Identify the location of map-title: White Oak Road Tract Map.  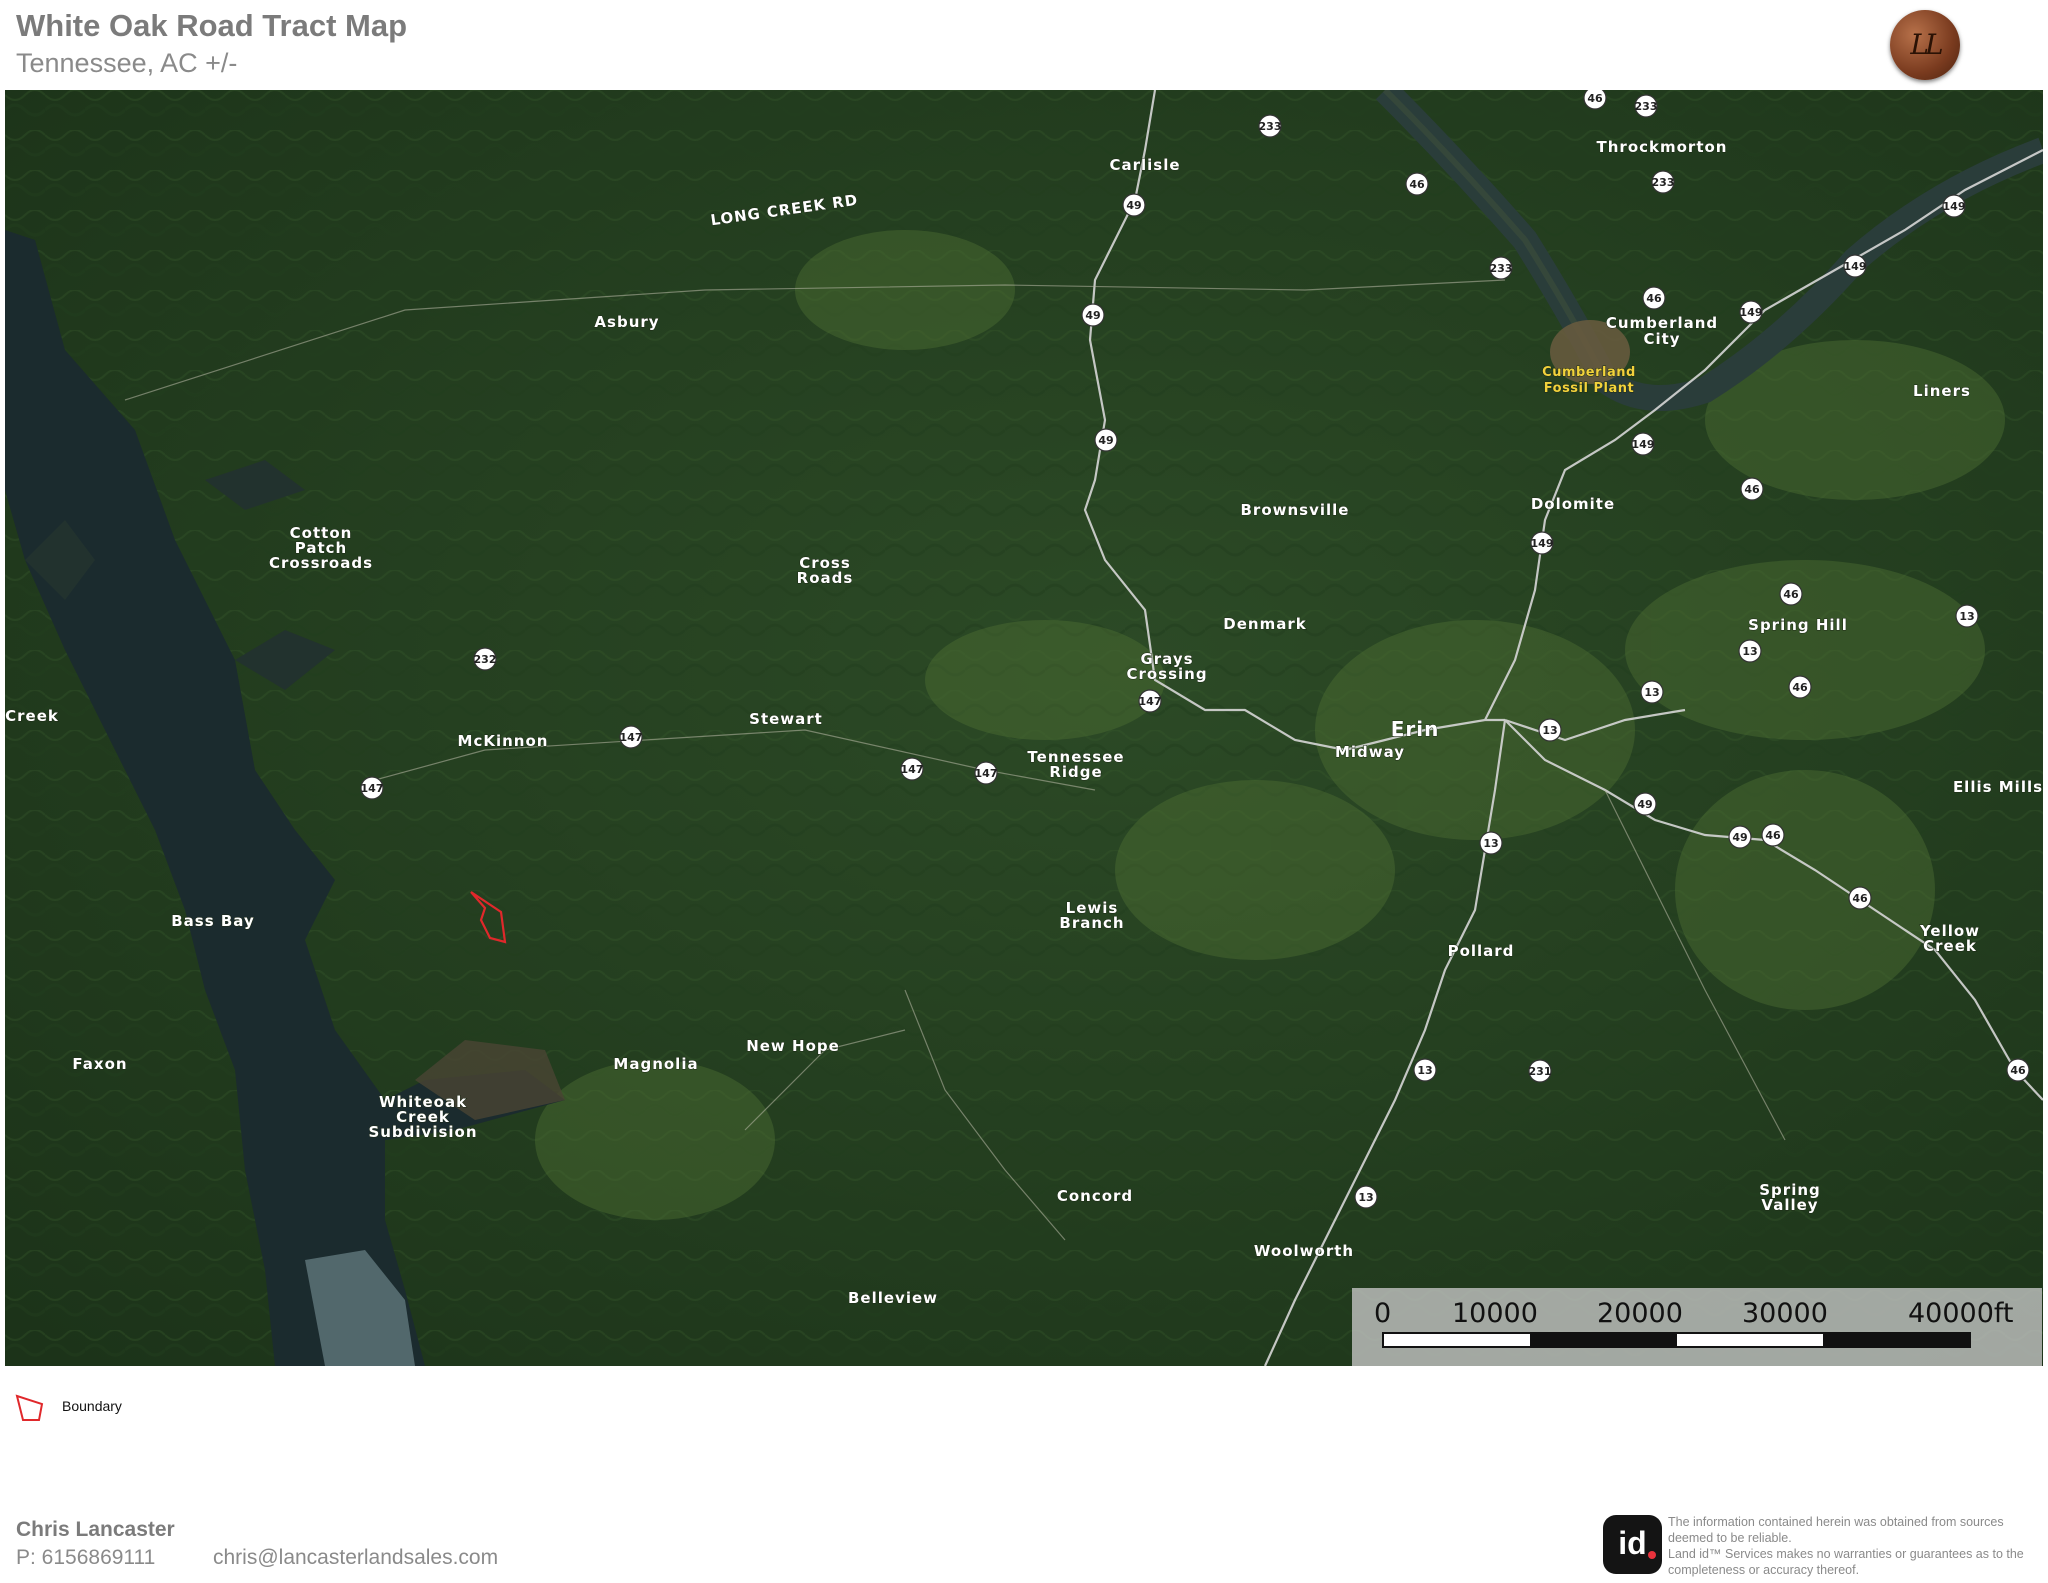
(212, 25).